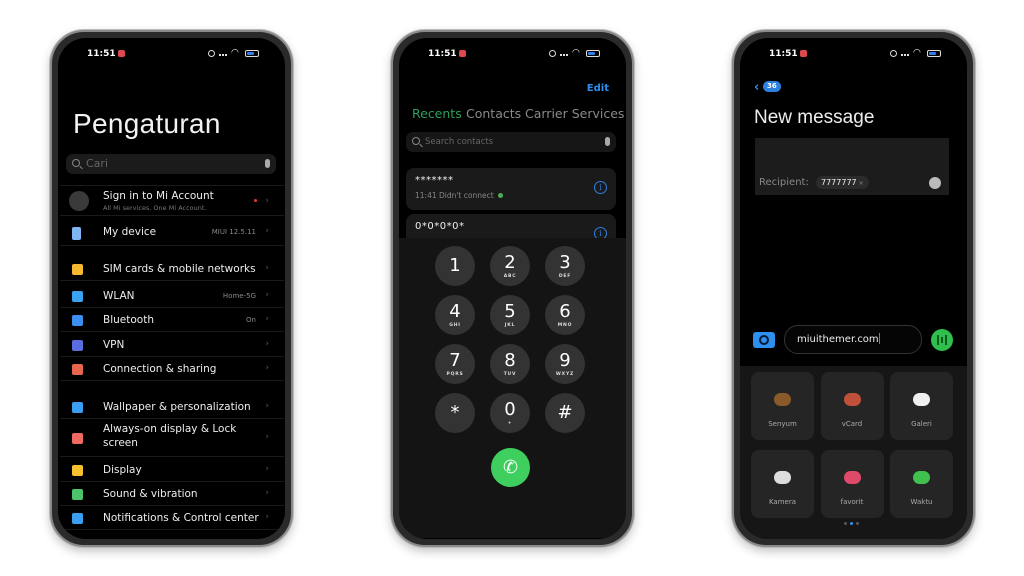 Image resolution: width=1024 pixels, height=576 pixels. Describe the element at coordinates (510, 364) in the screenshot. I see `key-8: 8 TUV` at that location.